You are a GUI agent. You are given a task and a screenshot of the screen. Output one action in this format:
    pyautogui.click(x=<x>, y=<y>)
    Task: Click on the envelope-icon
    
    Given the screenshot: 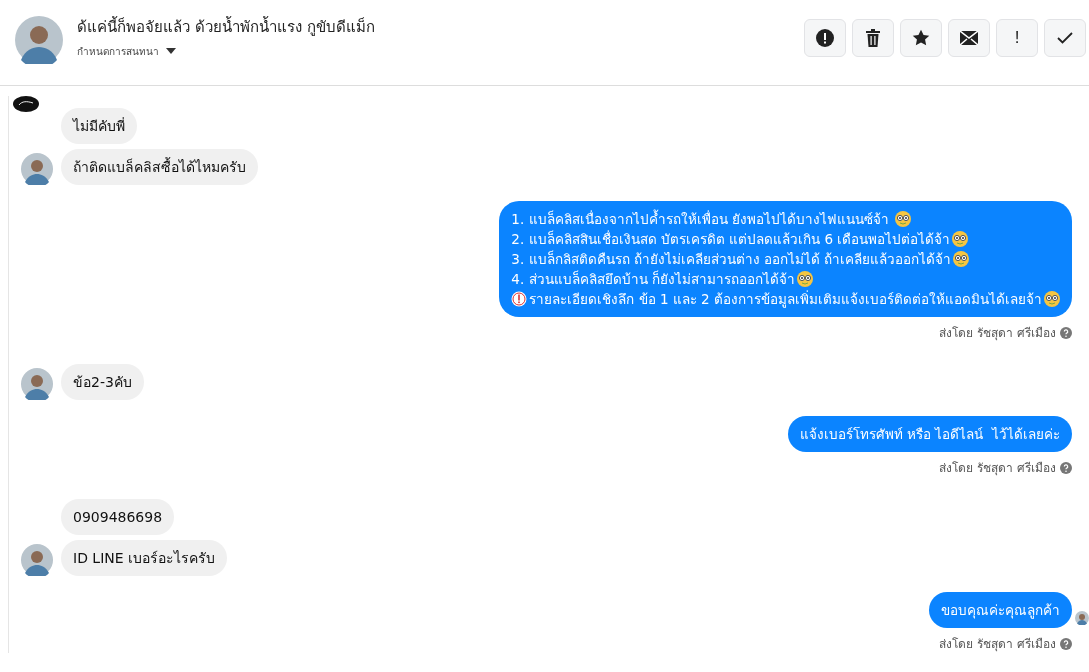 What is the action you would take?
    pyautogui.click(x=969, y=37)
    